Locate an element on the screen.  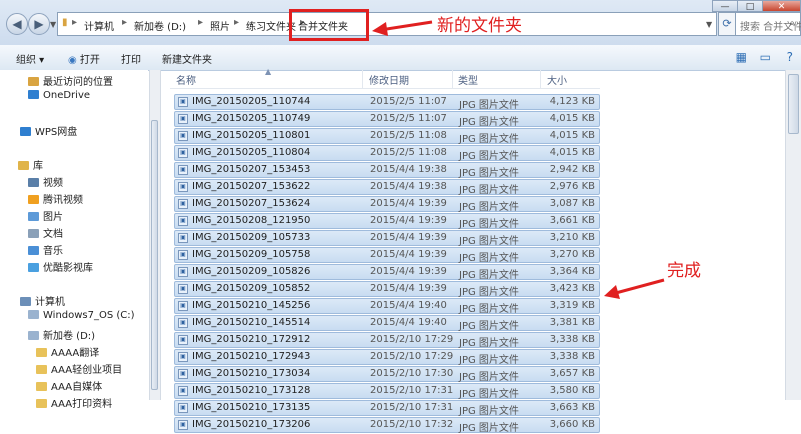
nav-item: 计算机 is located at coordinates (42, 300).